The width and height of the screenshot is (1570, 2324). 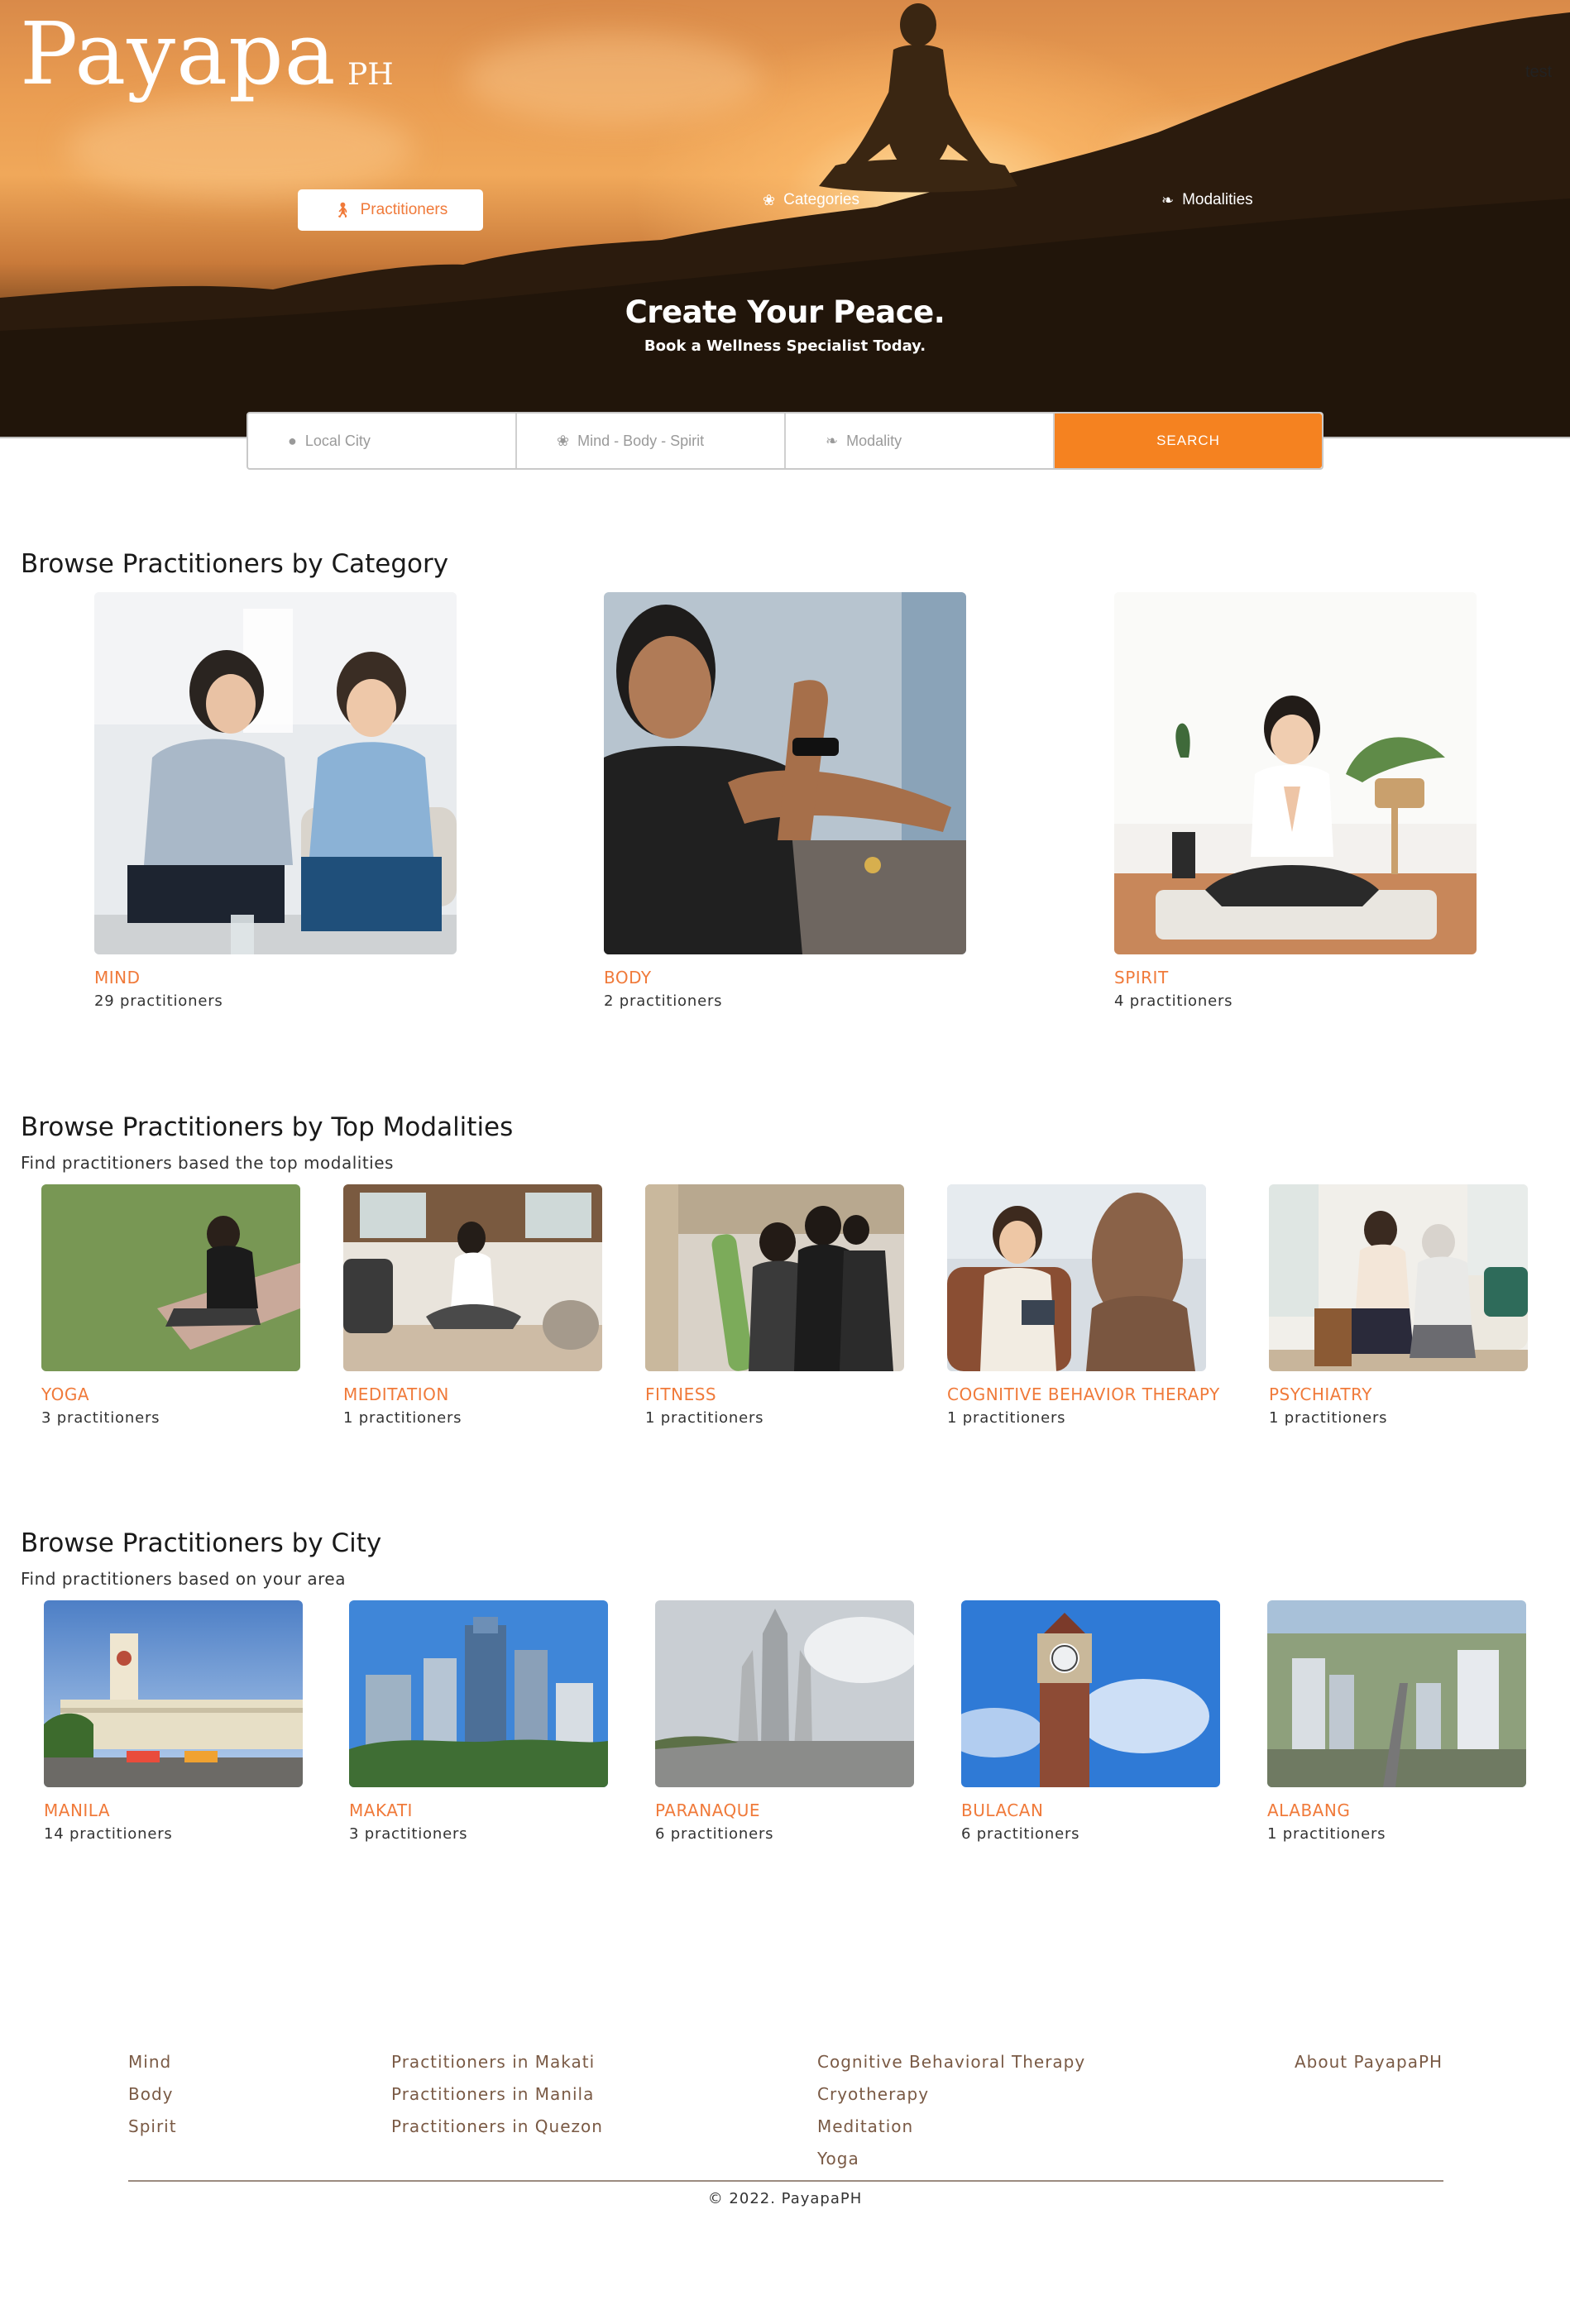 What do you see at coordinates (275, 978) in the screenshot?
I see `category-label: MIND` at bounding box center [275, 978].